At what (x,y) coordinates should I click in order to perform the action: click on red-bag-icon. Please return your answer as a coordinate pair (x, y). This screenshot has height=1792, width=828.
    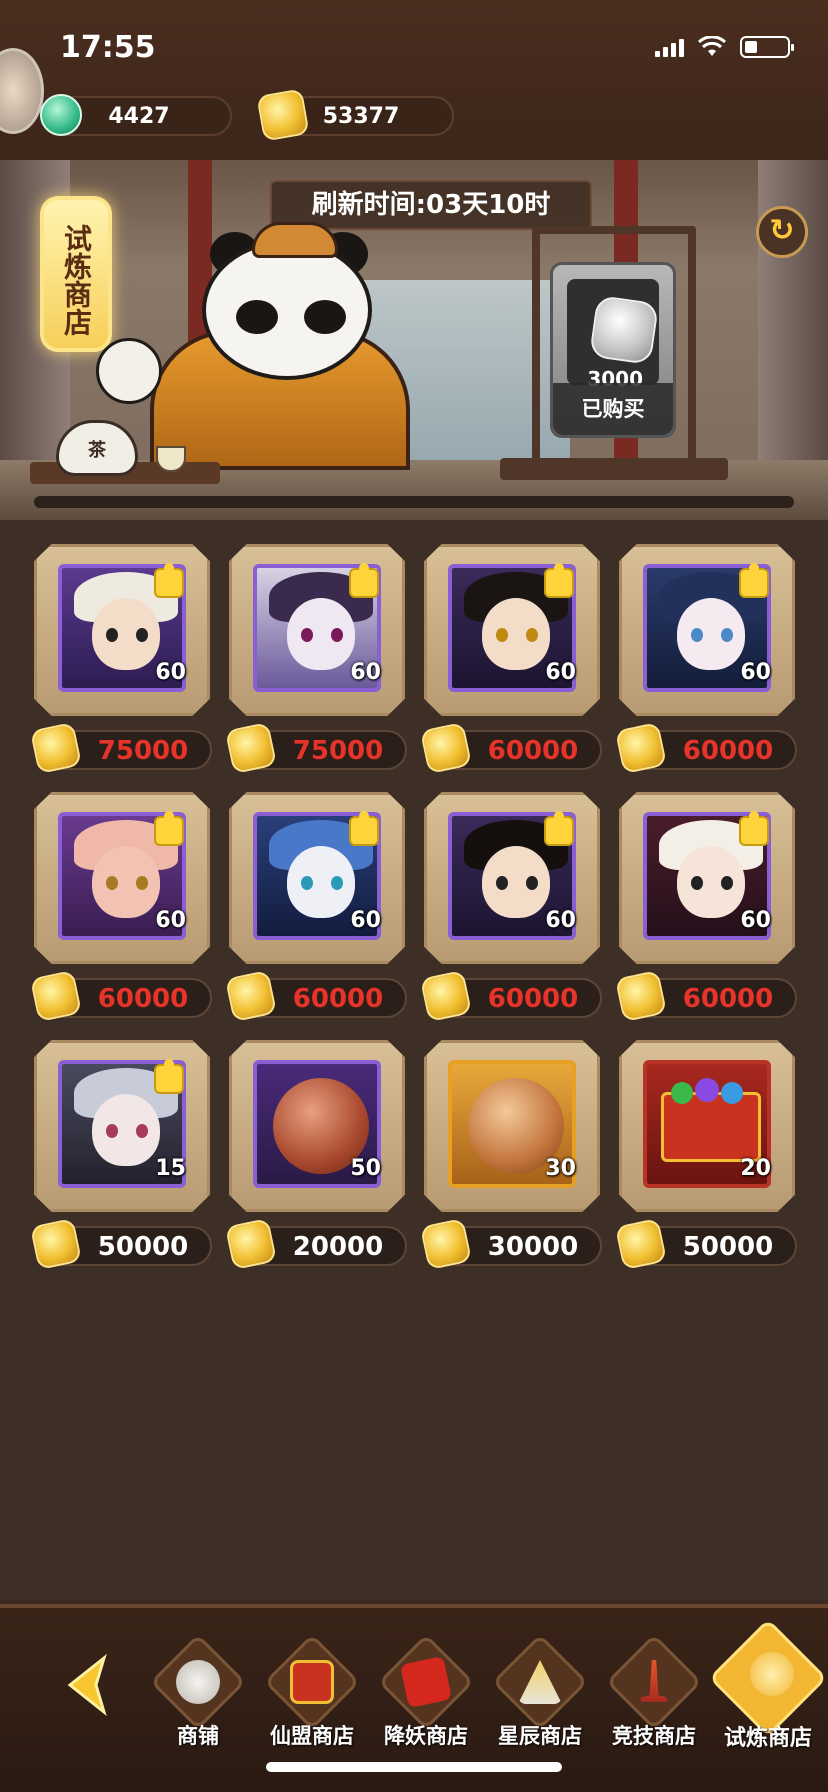
    Looking at the image, I should click on (426, 1682).